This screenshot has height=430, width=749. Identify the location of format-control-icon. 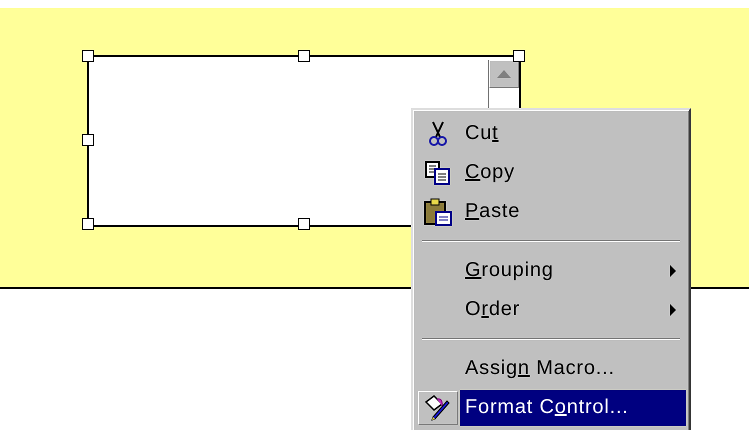
(438, 407).